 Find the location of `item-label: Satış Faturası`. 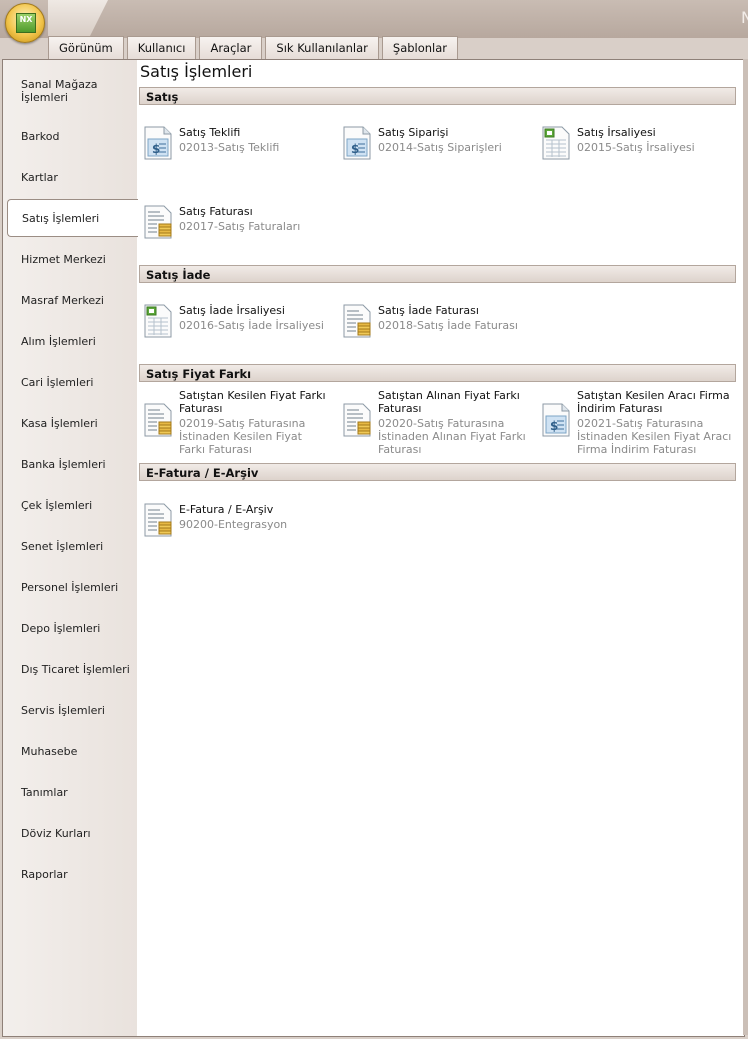

item-label: Satış Faturası is located at coordinates (216, 211).